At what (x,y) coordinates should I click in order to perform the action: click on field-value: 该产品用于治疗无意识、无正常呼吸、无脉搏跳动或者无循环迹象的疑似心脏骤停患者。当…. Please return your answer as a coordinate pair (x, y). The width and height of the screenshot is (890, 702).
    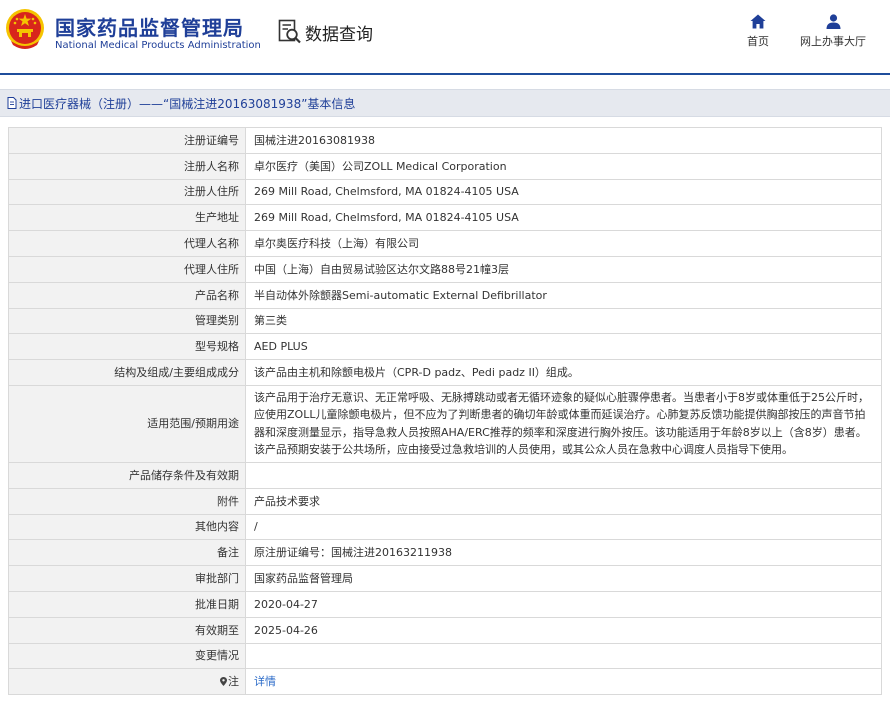
    Looking at the image, I should click on (563, 423).